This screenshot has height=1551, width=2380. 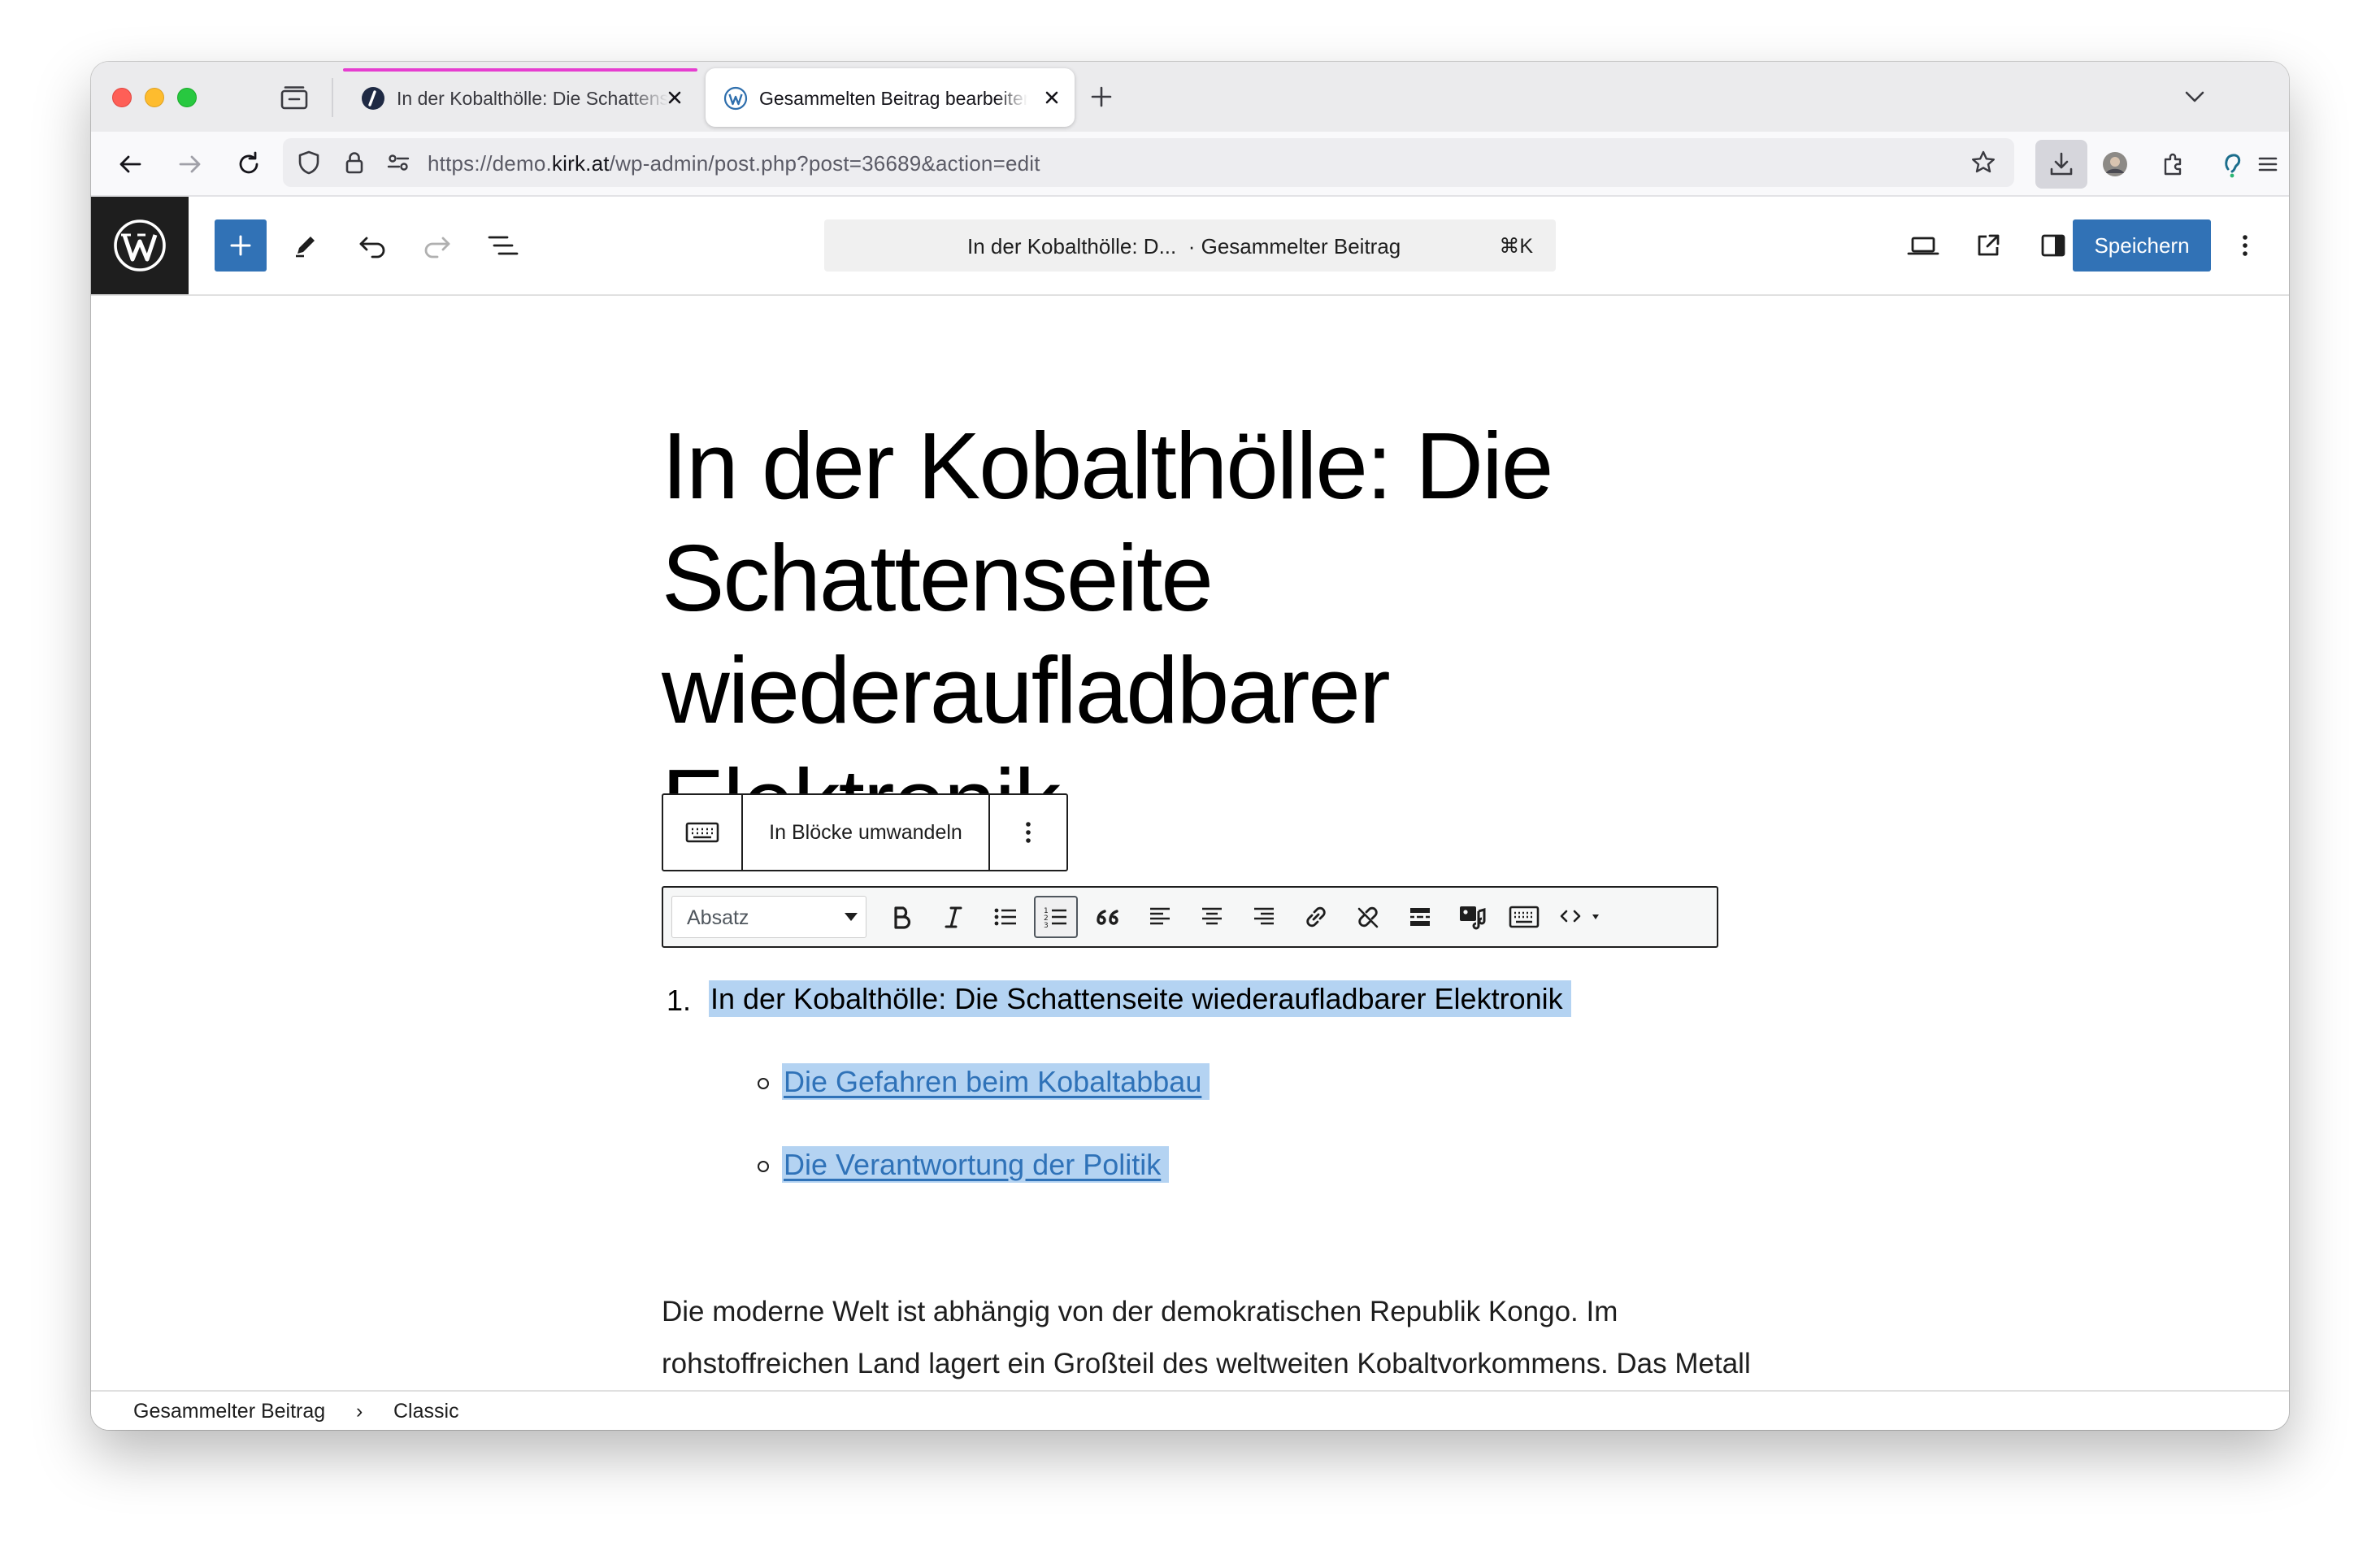 What do you see at coordinates (2142, 245) in the screenshot?
I see `save-button: Speichern` at bounding box center [2142, 245].